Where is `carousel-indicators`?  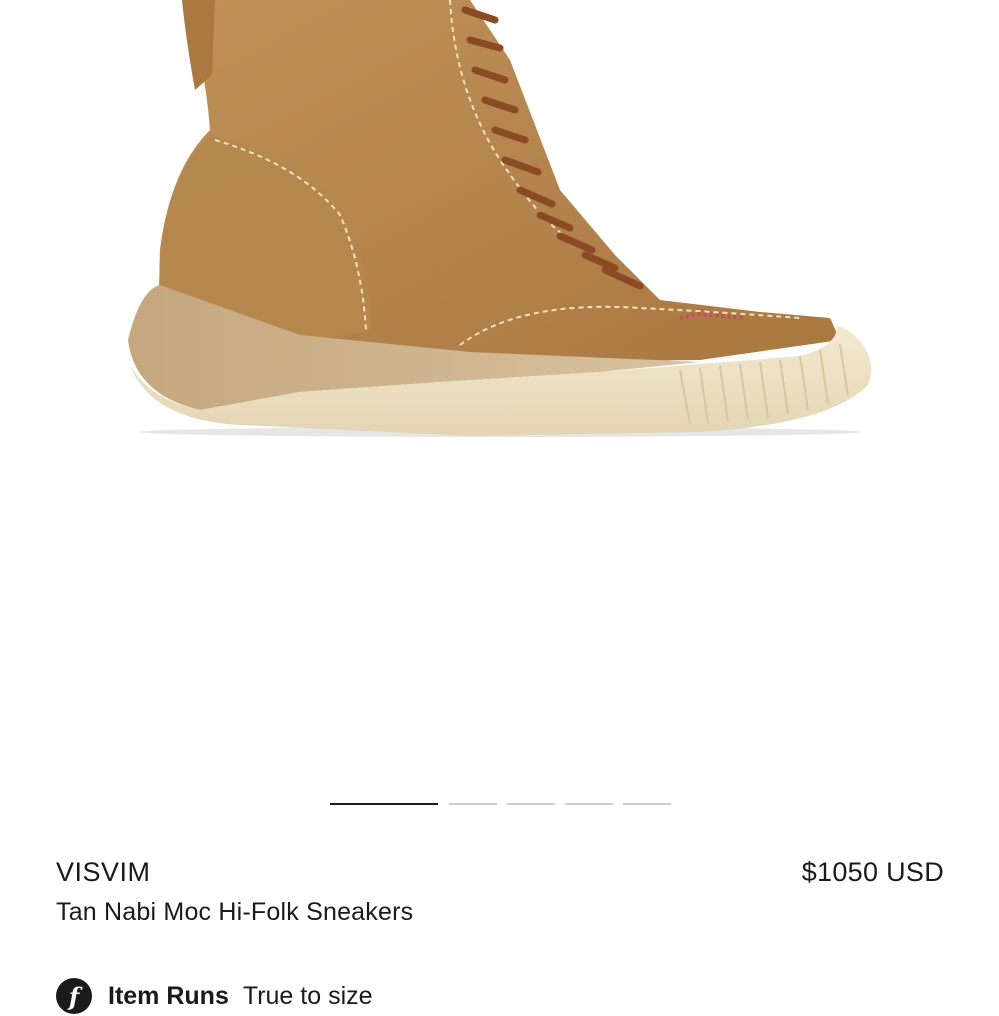
carousel-indicators is located at coordinates (499, 805).